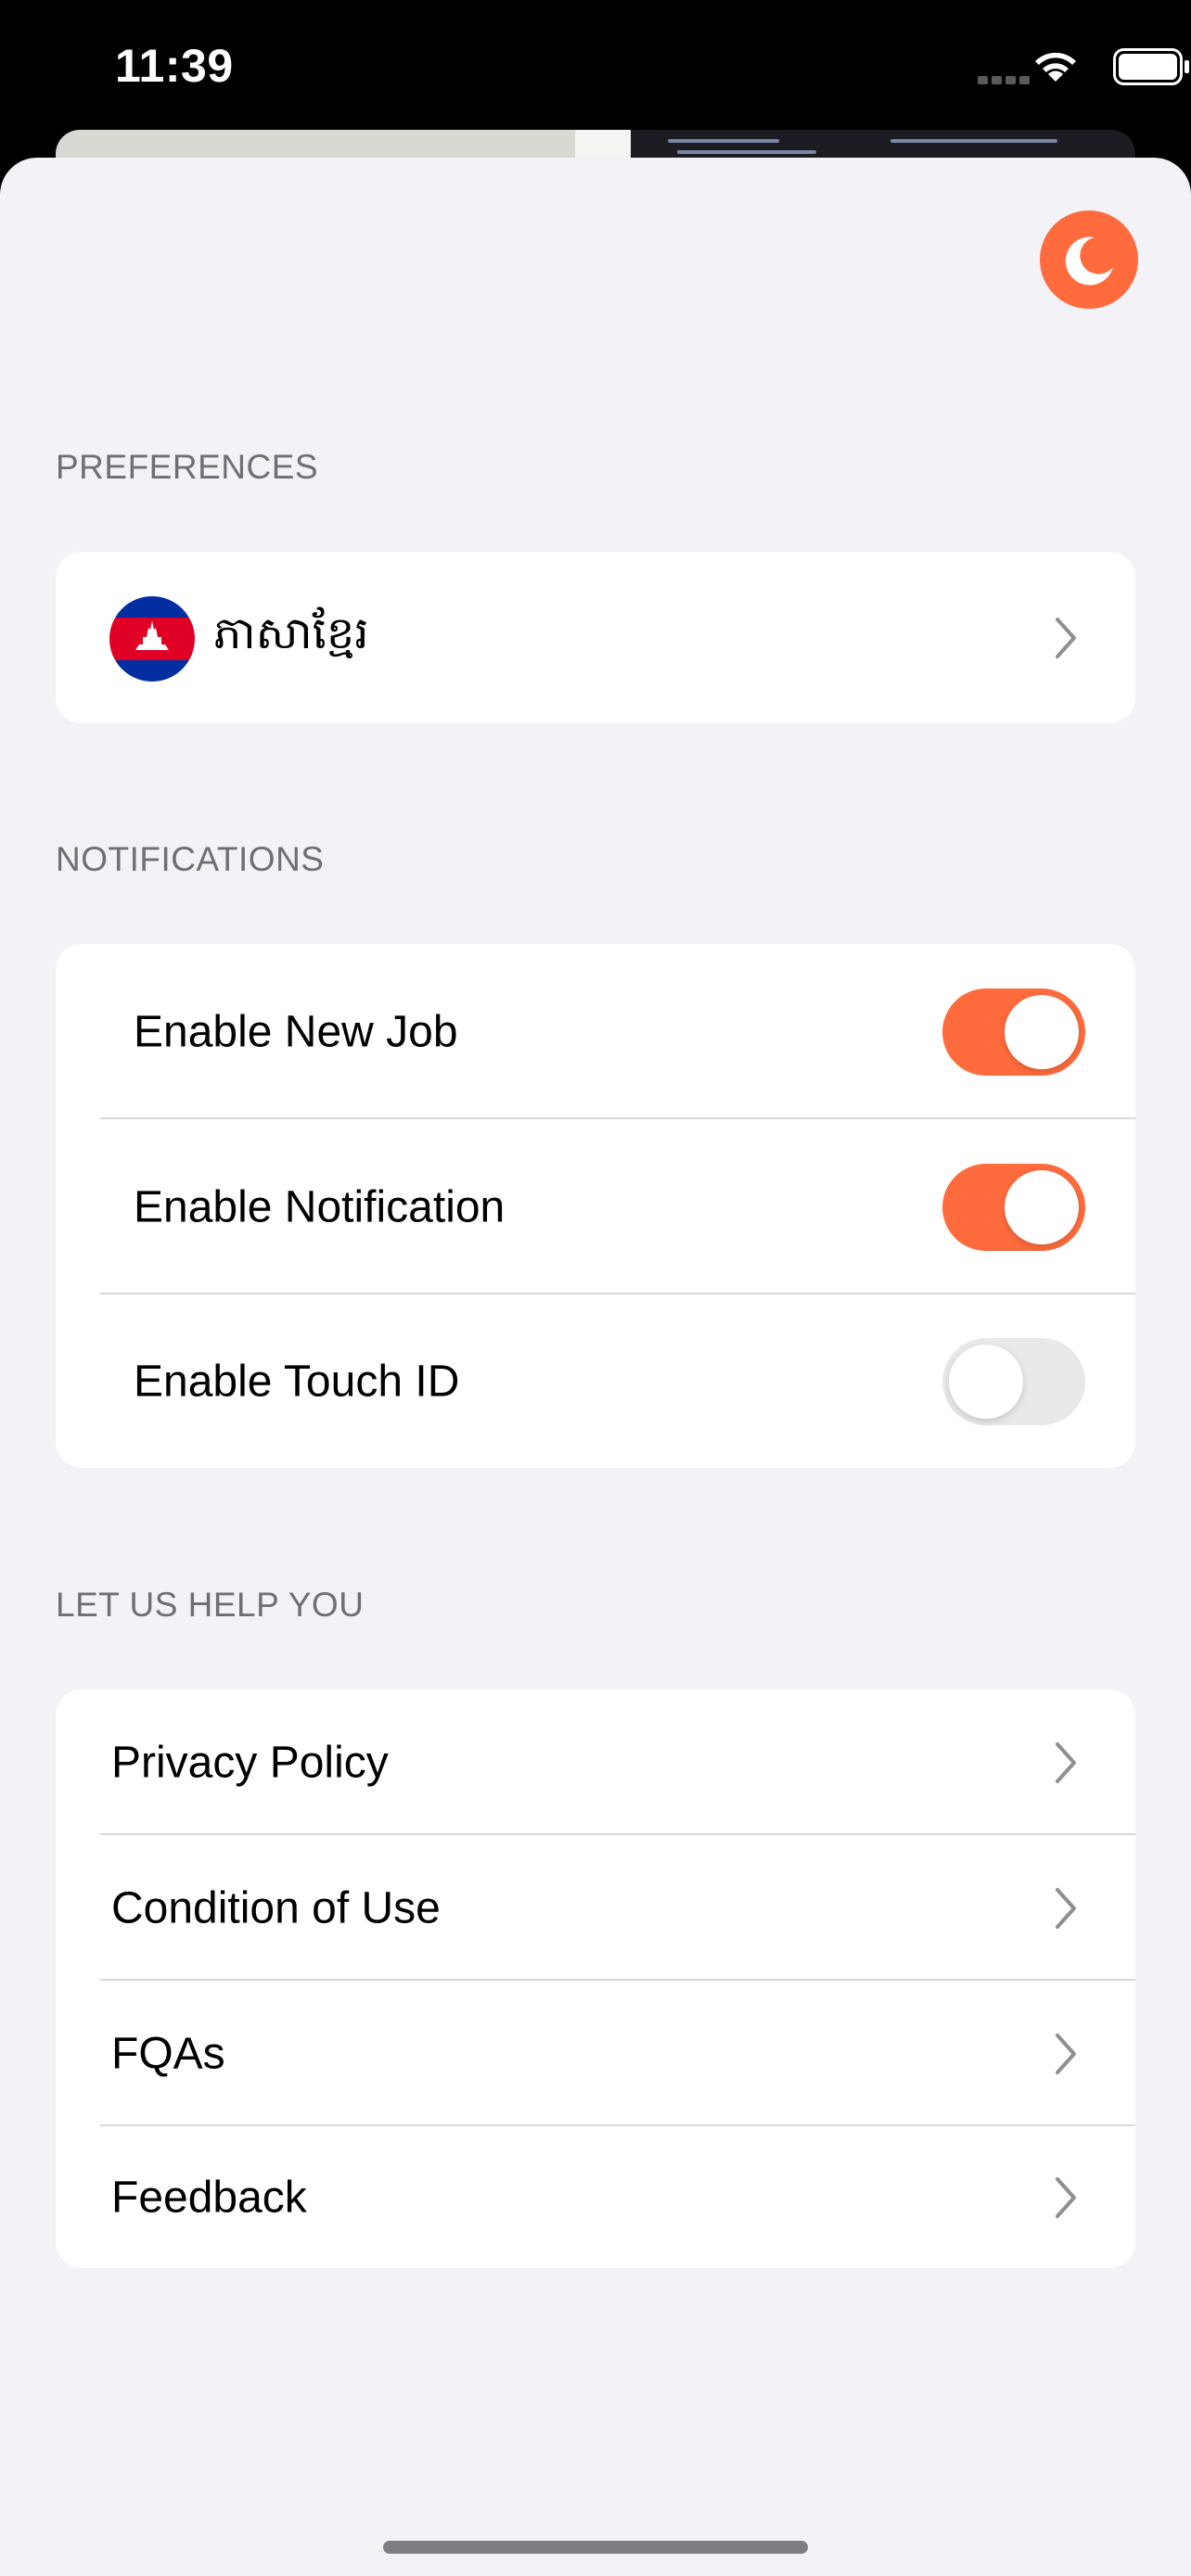 The height and width of the screenshot is (2576, 1191). What do you see at coordinates (320, 1206) in the screenshot?
I see `enable-notification-label: Enable Notification` at bounding box center [320, 1206].